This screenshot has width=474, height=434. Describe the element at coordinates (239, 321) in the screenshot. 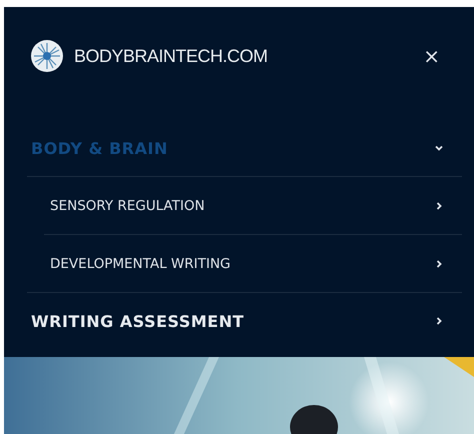

I see `menu-item: WRITING ASSESSMENT` at that location.